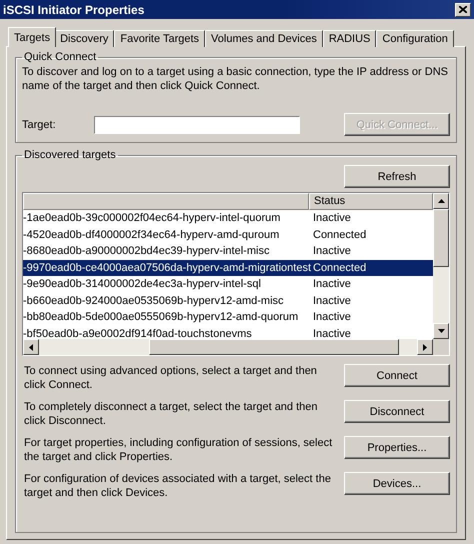 The width and height of the screenshot is (474, 544). I want to click on close-button, so click(463, 9).